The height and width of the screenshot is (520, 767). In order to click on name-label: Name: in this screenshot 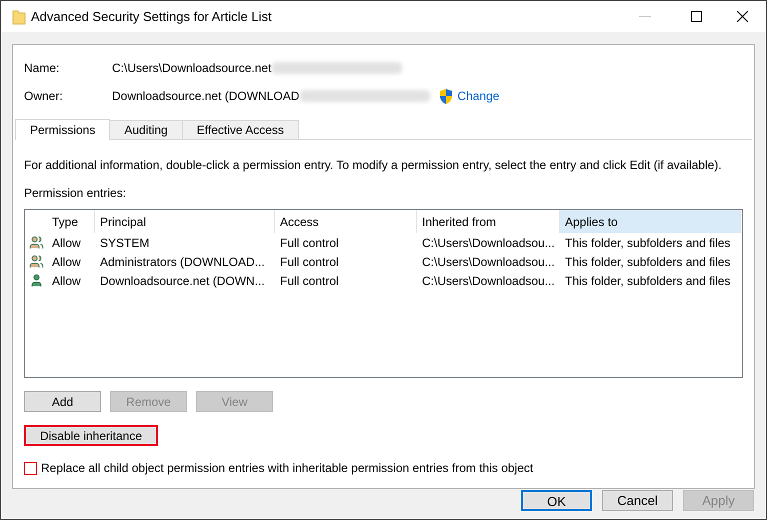, I will do `click(42, 68)`.